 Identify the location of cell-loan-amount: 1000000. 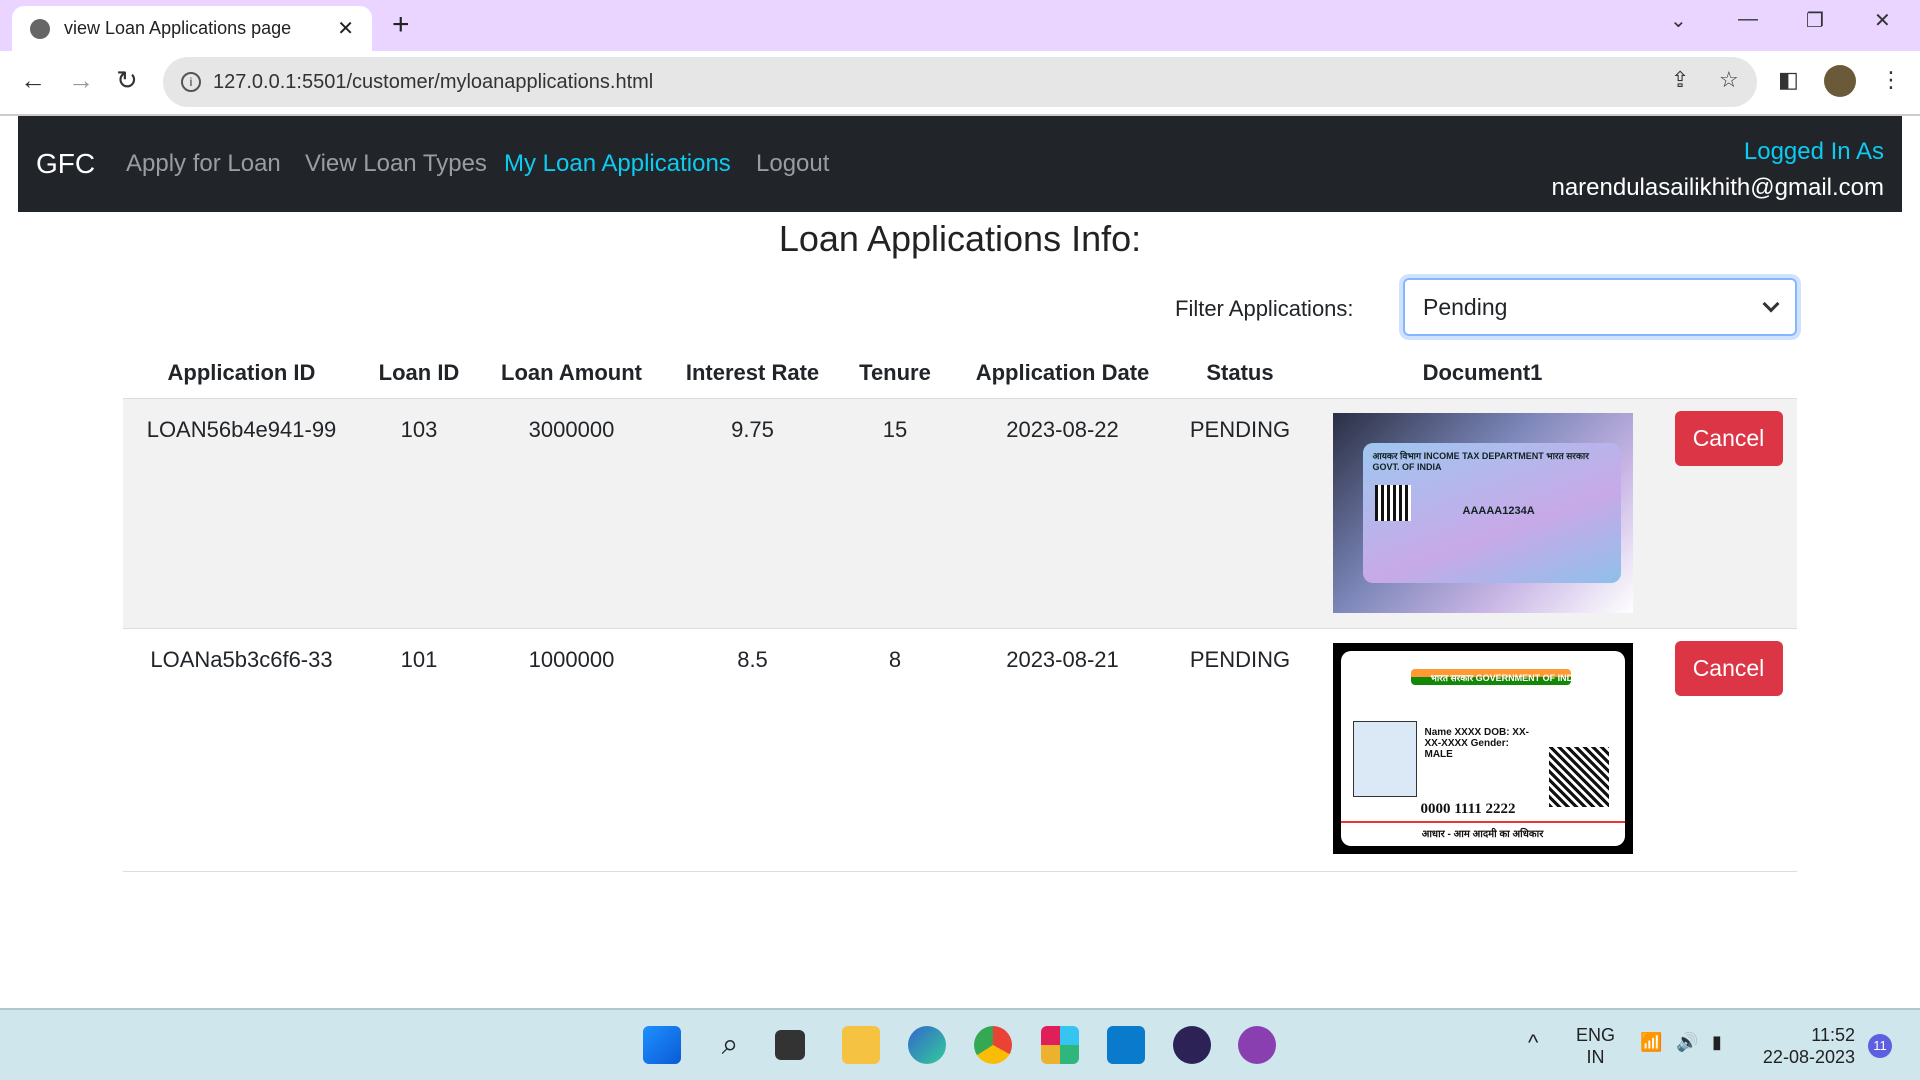
(571, 659).